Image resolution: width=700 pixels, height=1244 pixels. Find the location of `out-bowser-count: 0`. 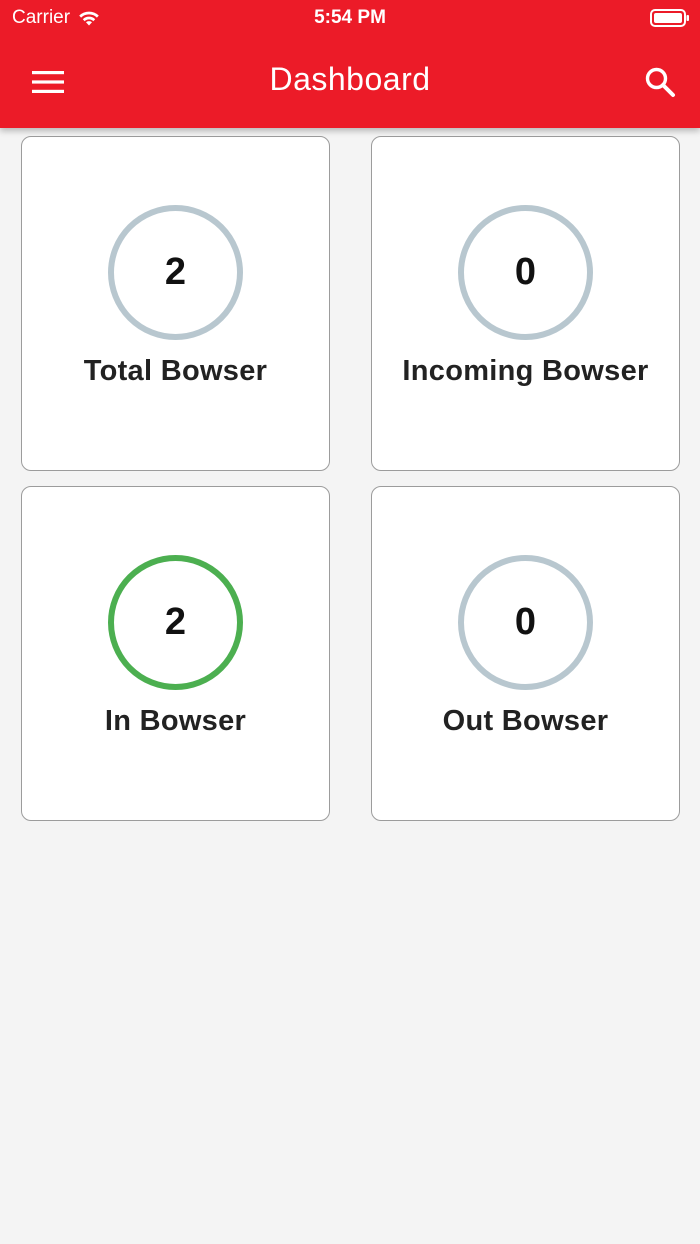

out-bowser-count: 0 is located at coordinates (525, 622).